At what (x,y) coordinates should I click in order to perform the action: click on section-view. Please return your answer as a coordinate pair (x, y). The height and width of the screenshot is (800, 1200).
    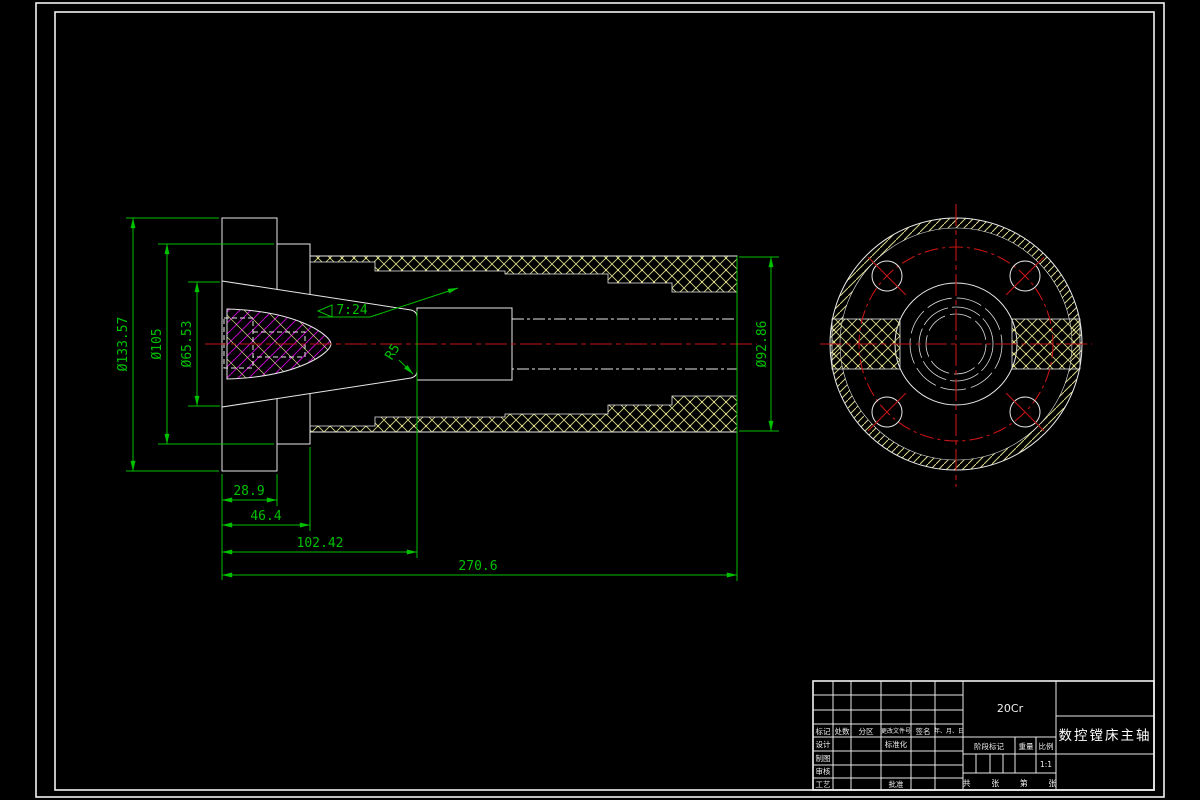
    Looking at the image, I should click on (481, 344).